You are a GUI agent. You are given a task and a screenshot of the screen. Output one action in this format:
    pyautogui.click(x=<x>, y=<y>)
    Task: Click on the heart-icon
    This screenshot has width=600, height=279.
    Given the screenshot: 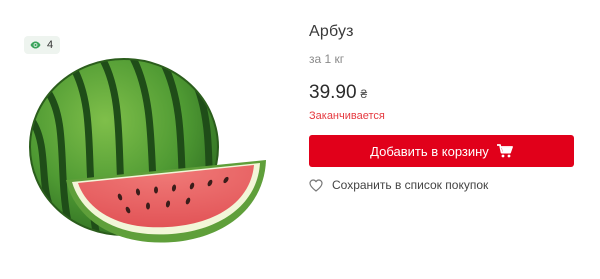 What is the action you would take?
    pyautogui.click(x=316, y=185)
    